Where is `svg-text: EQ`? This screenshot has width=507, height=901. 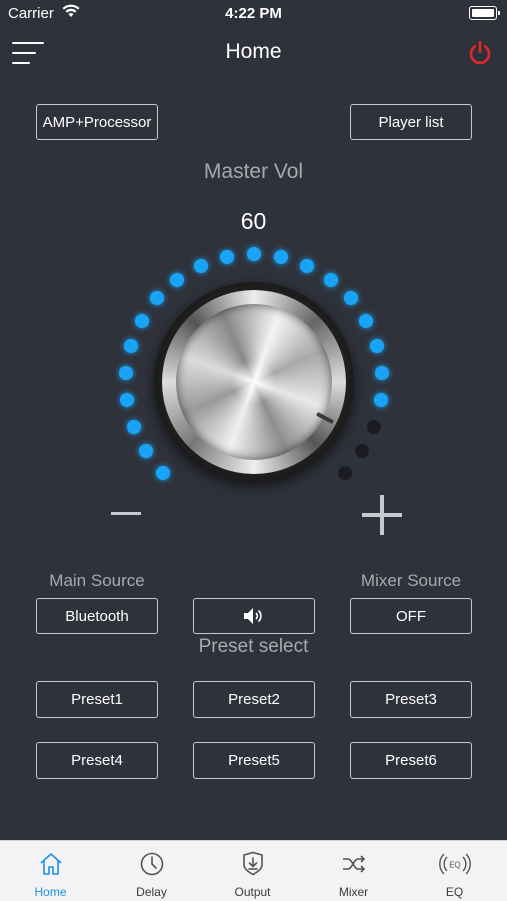
svg-text: EQ is located at coordinates (455, 865).